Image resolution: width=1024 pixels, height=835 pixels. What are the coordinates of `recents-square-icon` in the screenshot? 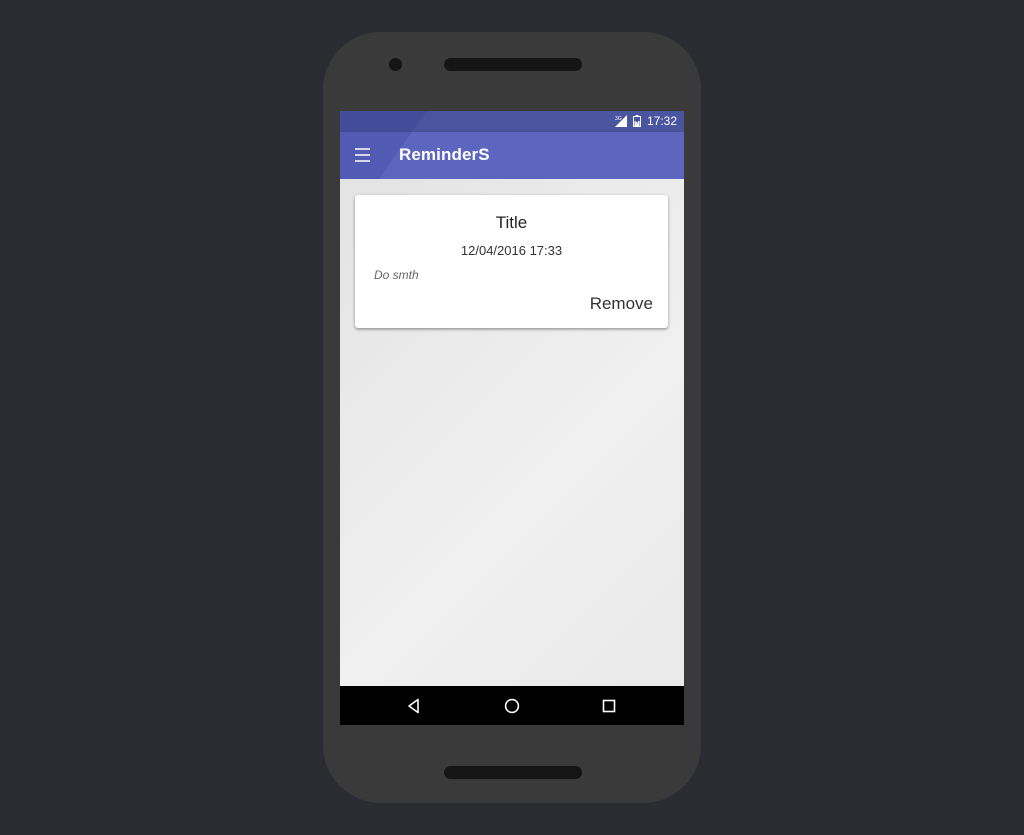 It's located at (609, 706).